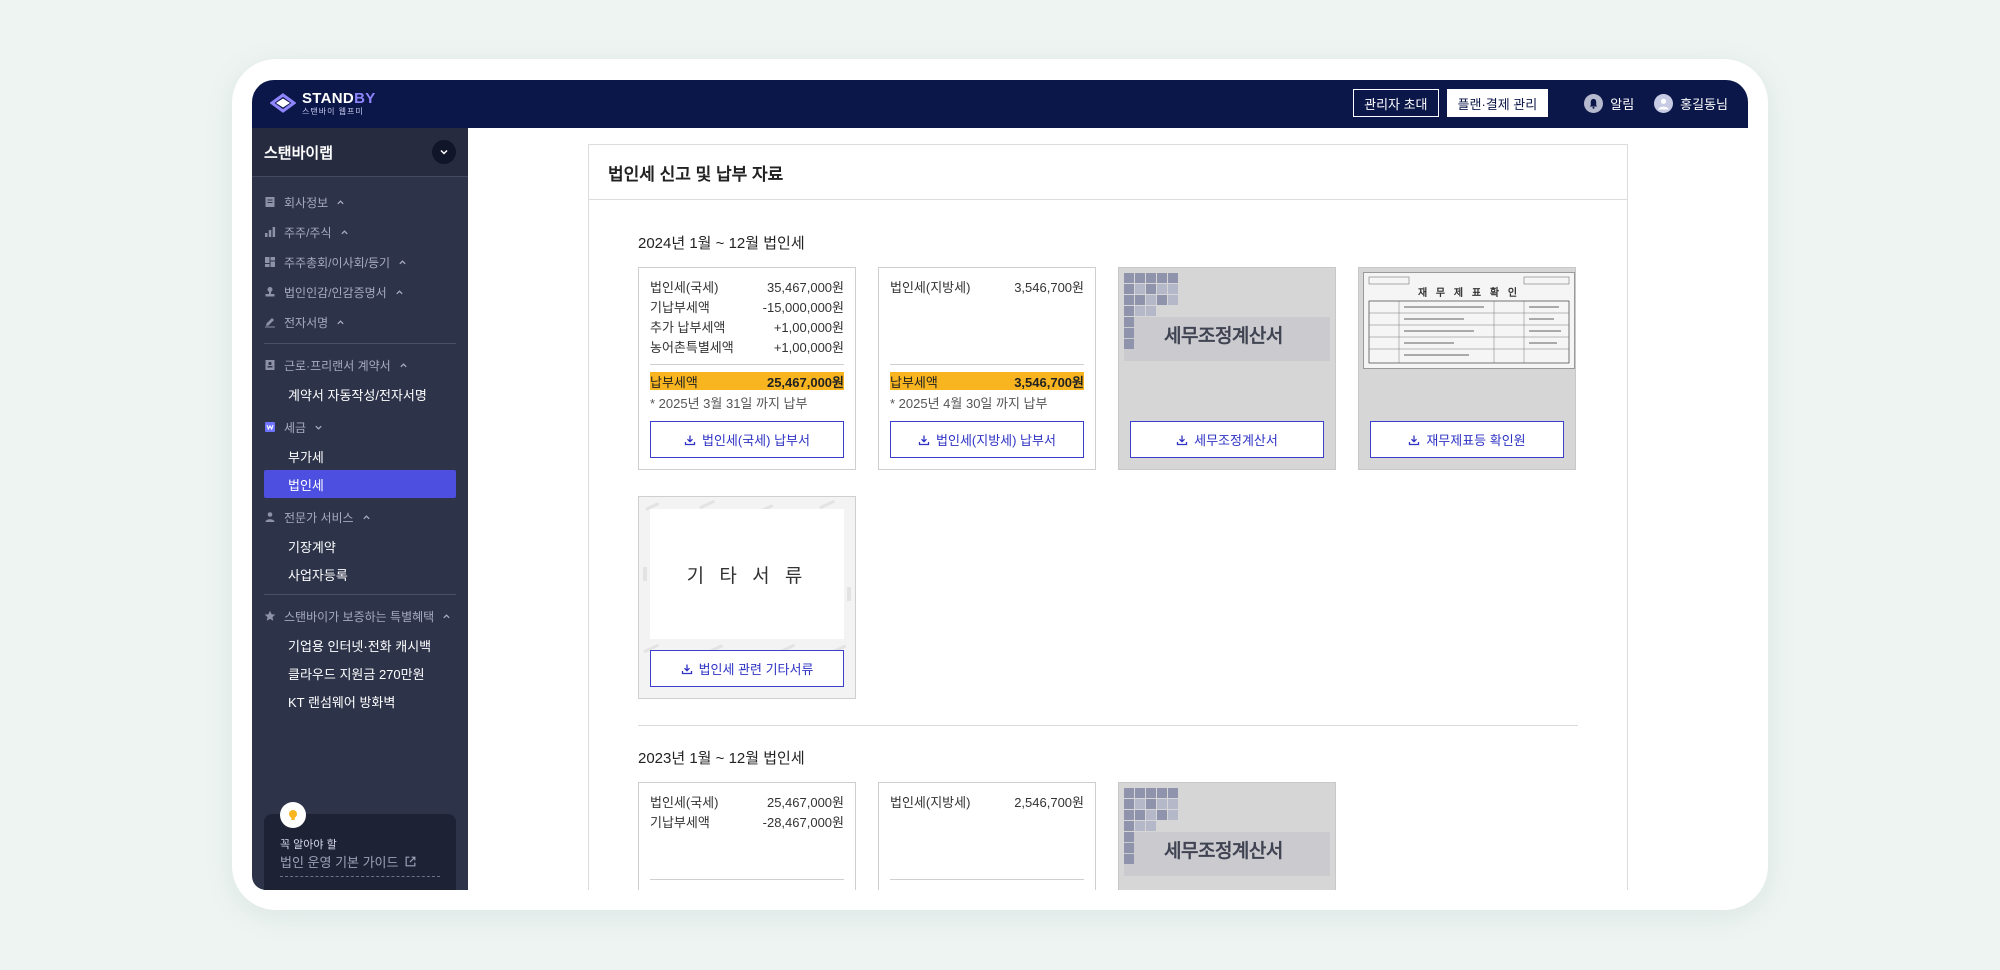  Describe the element at coordinates (747, 574) in the screenshot. I see `misc-documents-thumbnail: 기 타 서 류` at that location.